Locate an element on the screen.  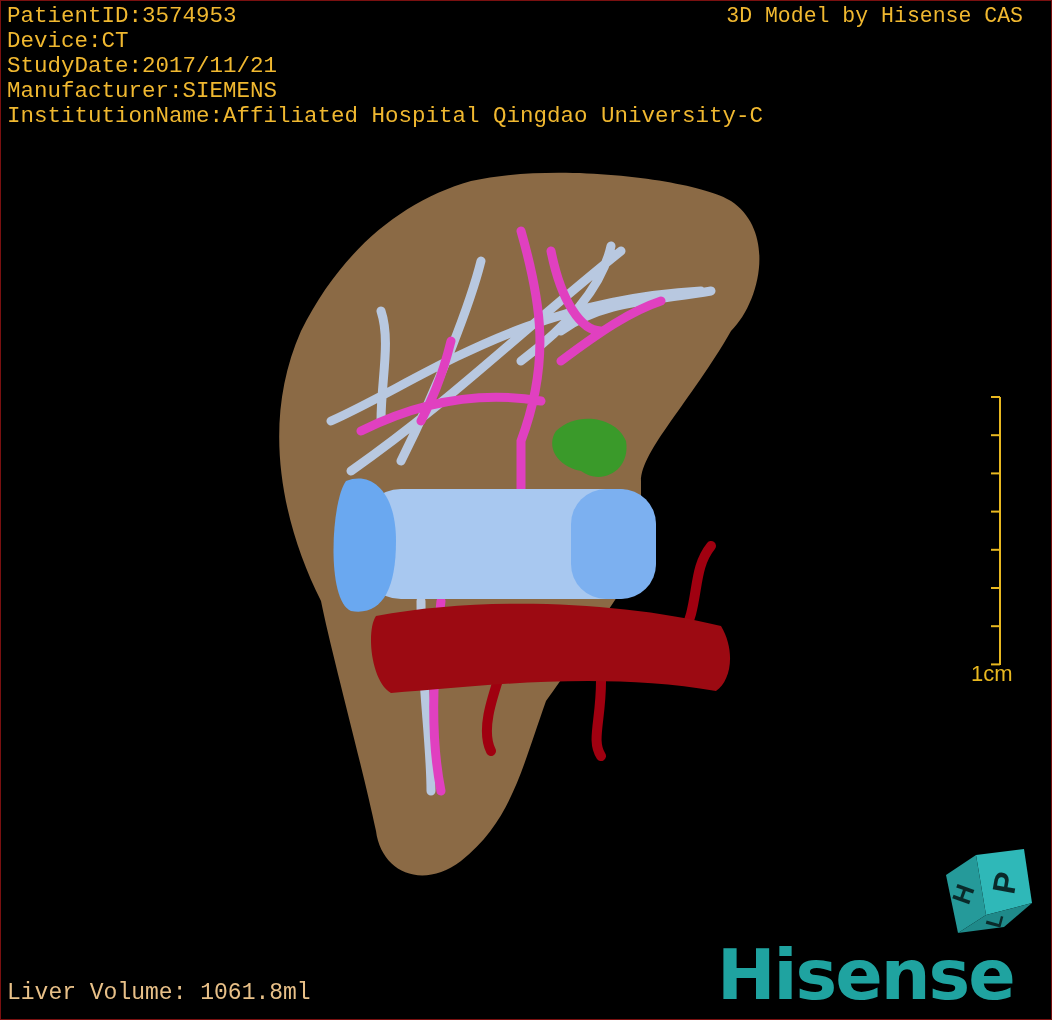
liver-volume-text: Liver Volume: 1061.8ml is located at coordinates (159, 993).